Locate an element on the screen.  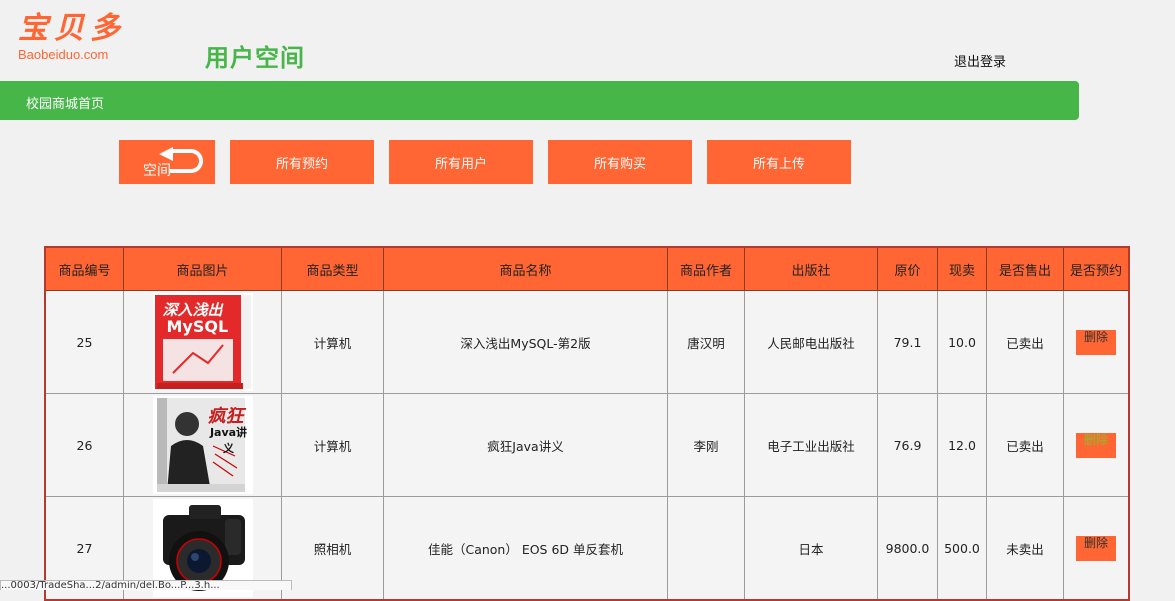
cell-publisher: 日本 is located at coordinates (811, 548).